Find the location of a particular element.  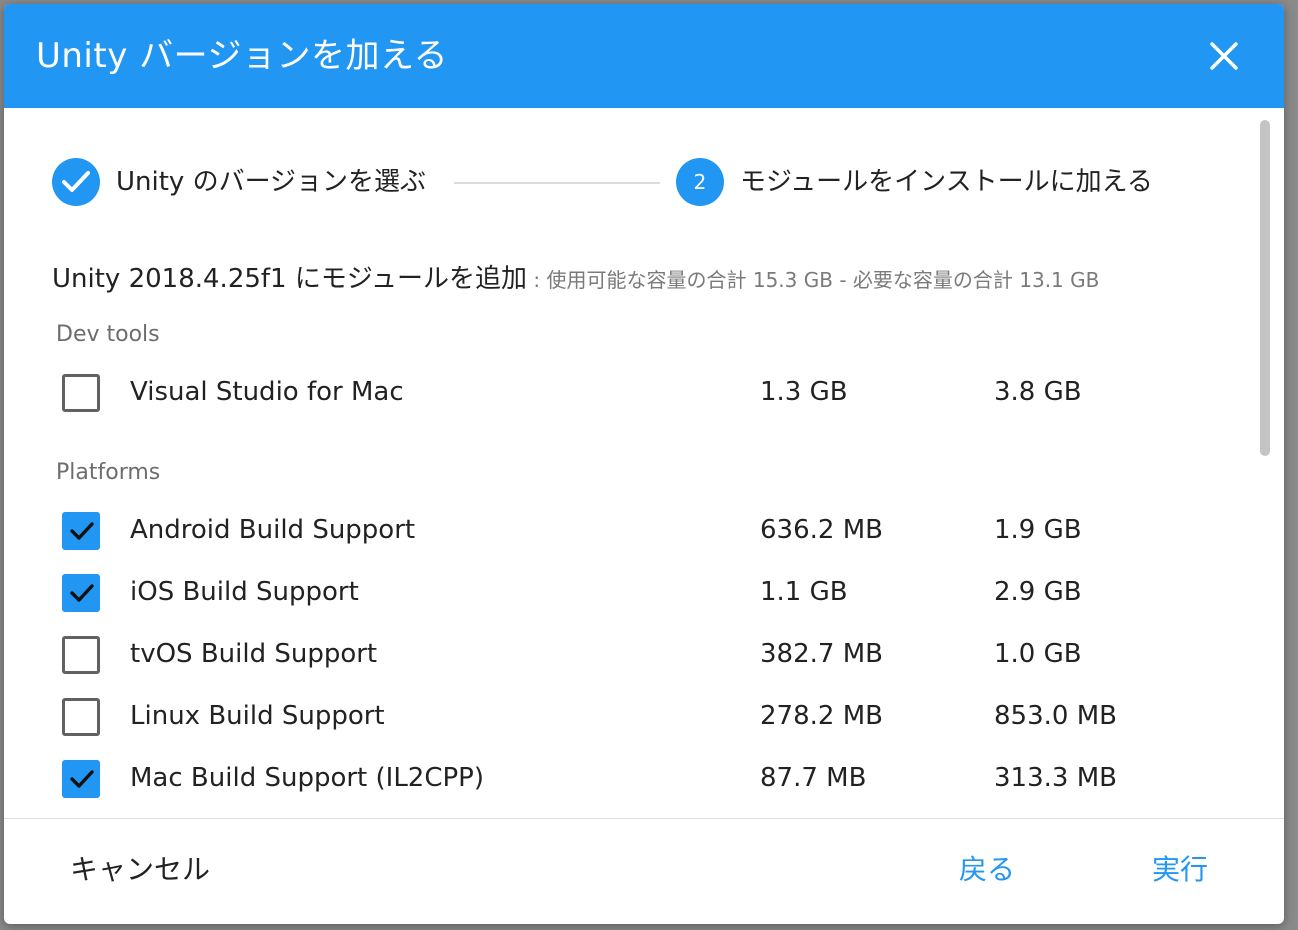

module-download-size: 278.2 MB is located at coordinates (821, 716).